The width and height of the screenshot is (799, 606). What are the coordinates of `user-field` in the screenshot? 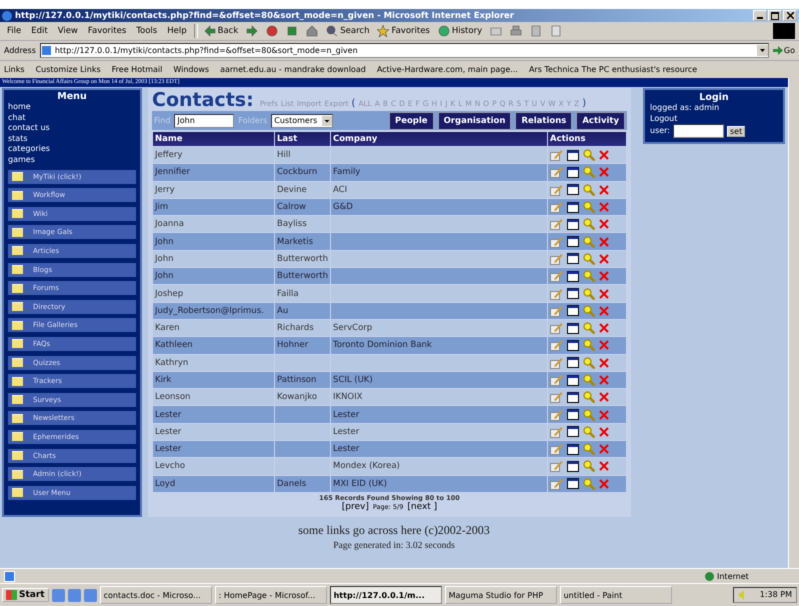 It's located at (698, 131).